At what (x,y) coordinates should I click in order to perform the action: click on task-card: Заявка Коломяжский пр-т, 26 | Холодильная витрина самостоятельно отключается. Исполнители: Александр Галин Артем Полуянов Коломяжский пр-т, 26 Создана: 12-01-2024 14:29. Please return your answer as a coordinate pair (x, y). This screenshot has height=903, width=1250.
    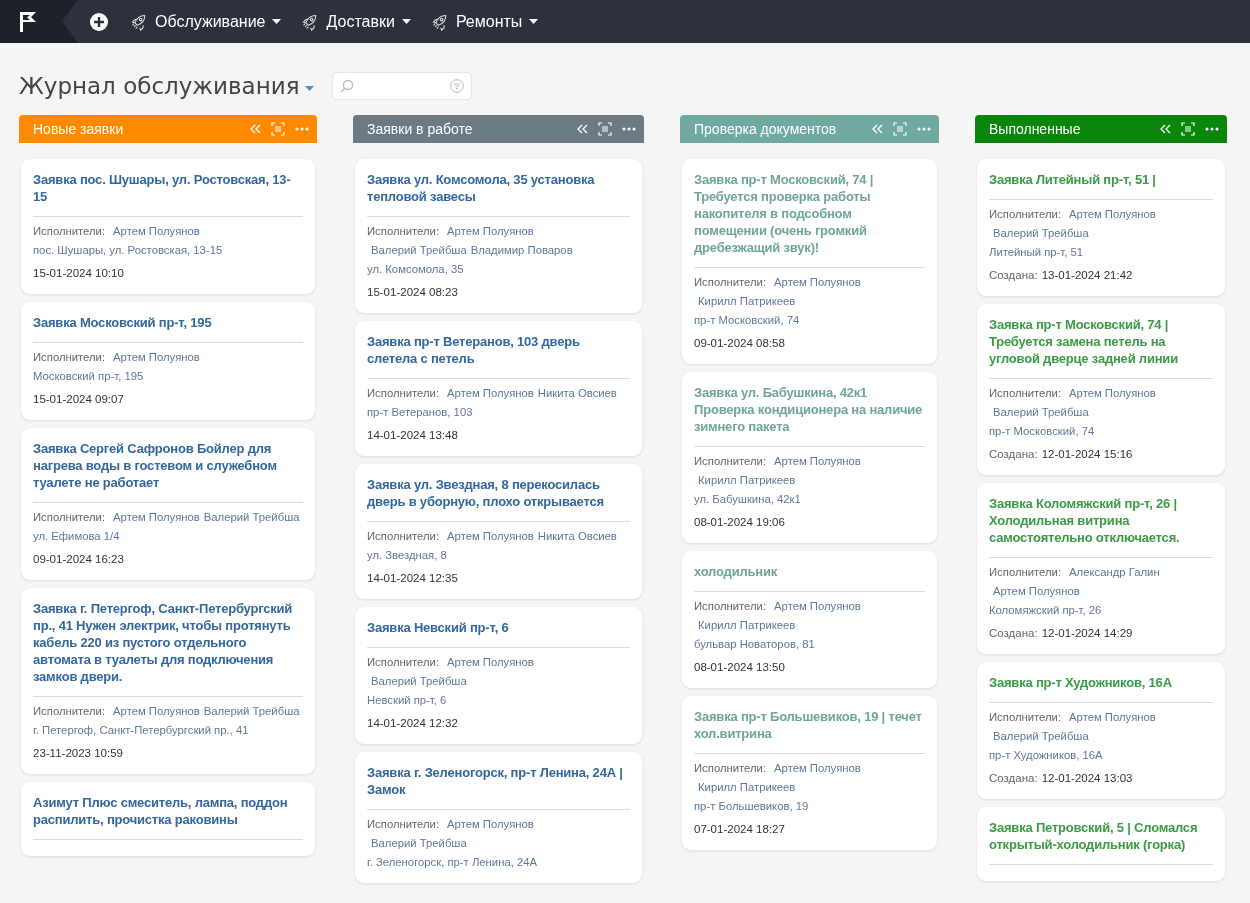
    Looking at the image, I should click on (1101, 568).